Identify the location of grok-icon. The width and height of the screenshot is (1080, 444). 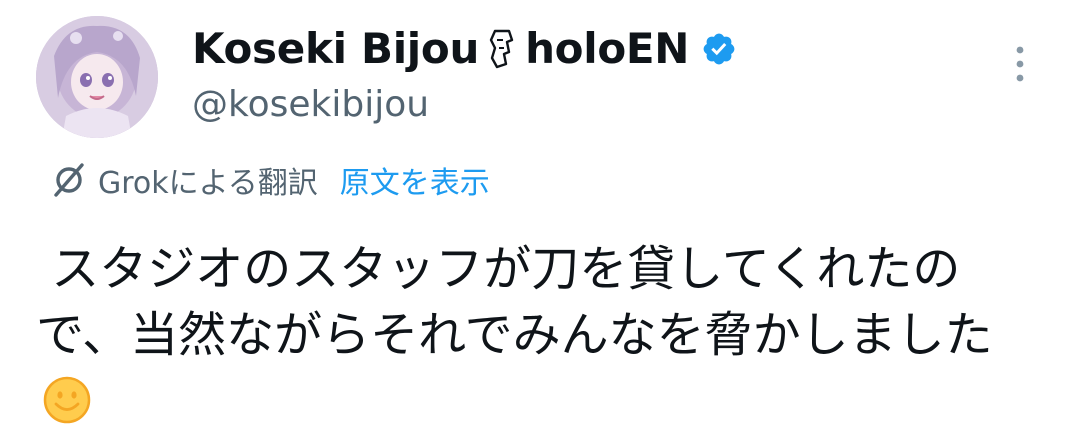
(69, 180).